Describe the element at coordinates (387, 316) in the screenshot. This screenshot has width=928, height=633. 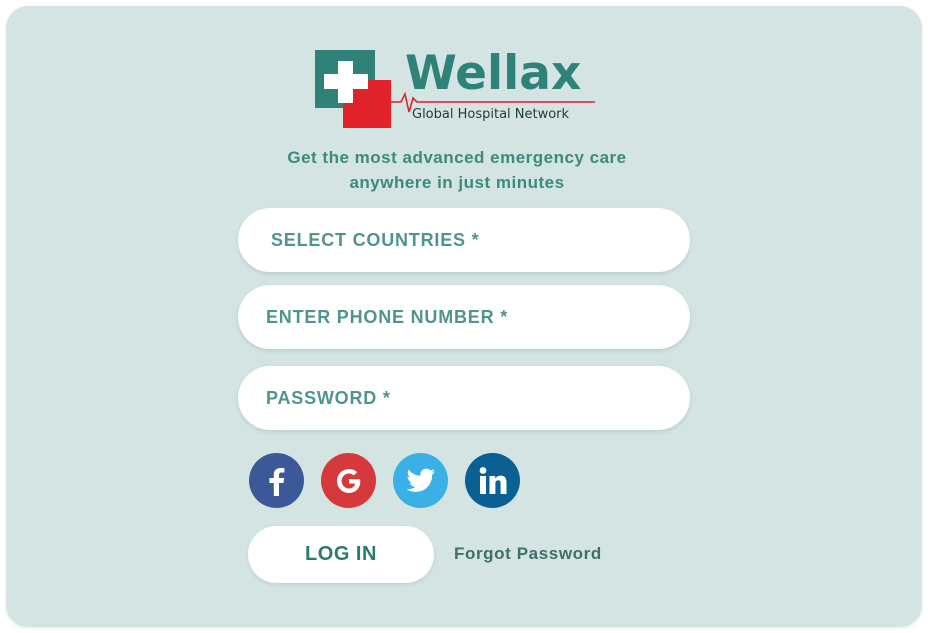
I see `phone-number-placeholder: ENTER PHONE NUMBER *` at that location.